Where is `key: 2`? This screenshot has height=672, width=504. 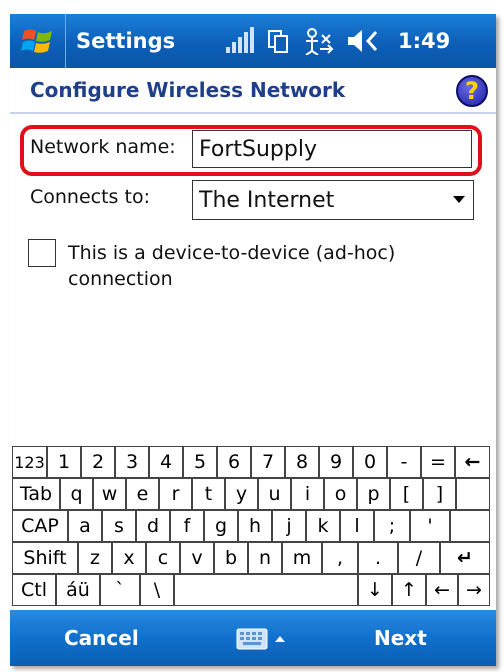 key: 2 is located at coordinates (98, 462).